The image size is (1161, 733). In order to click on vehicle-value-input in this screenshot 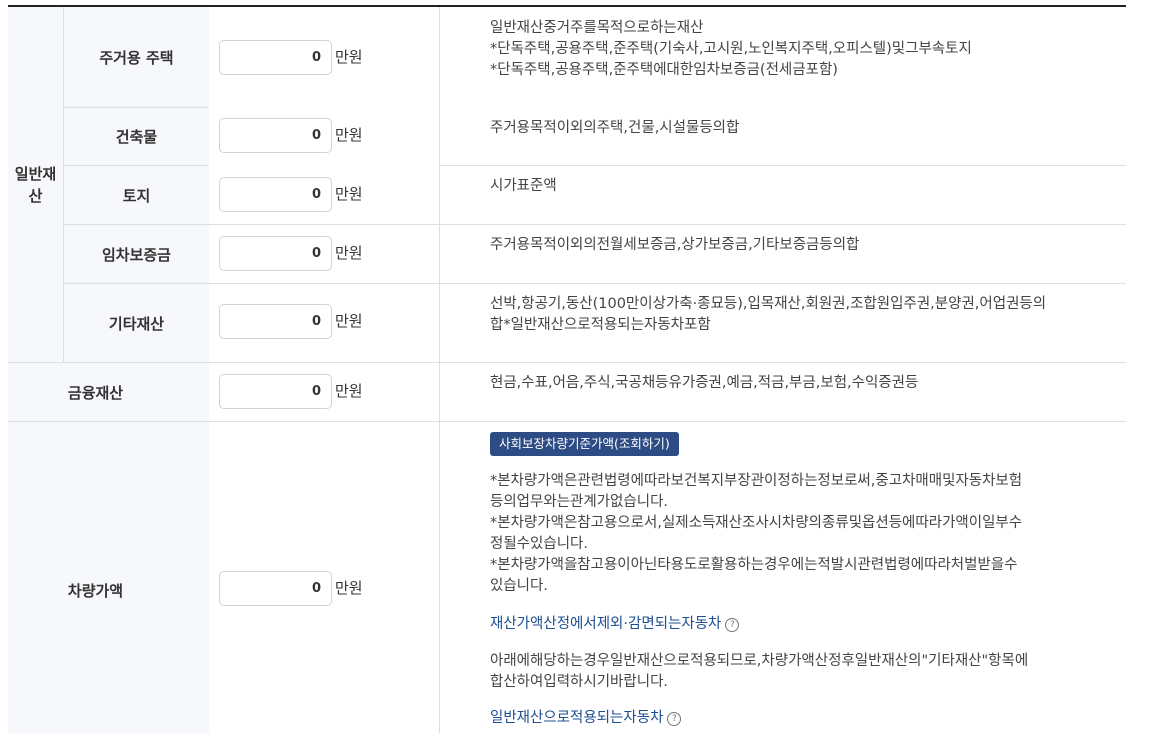, I will do `click(275, 588)`.